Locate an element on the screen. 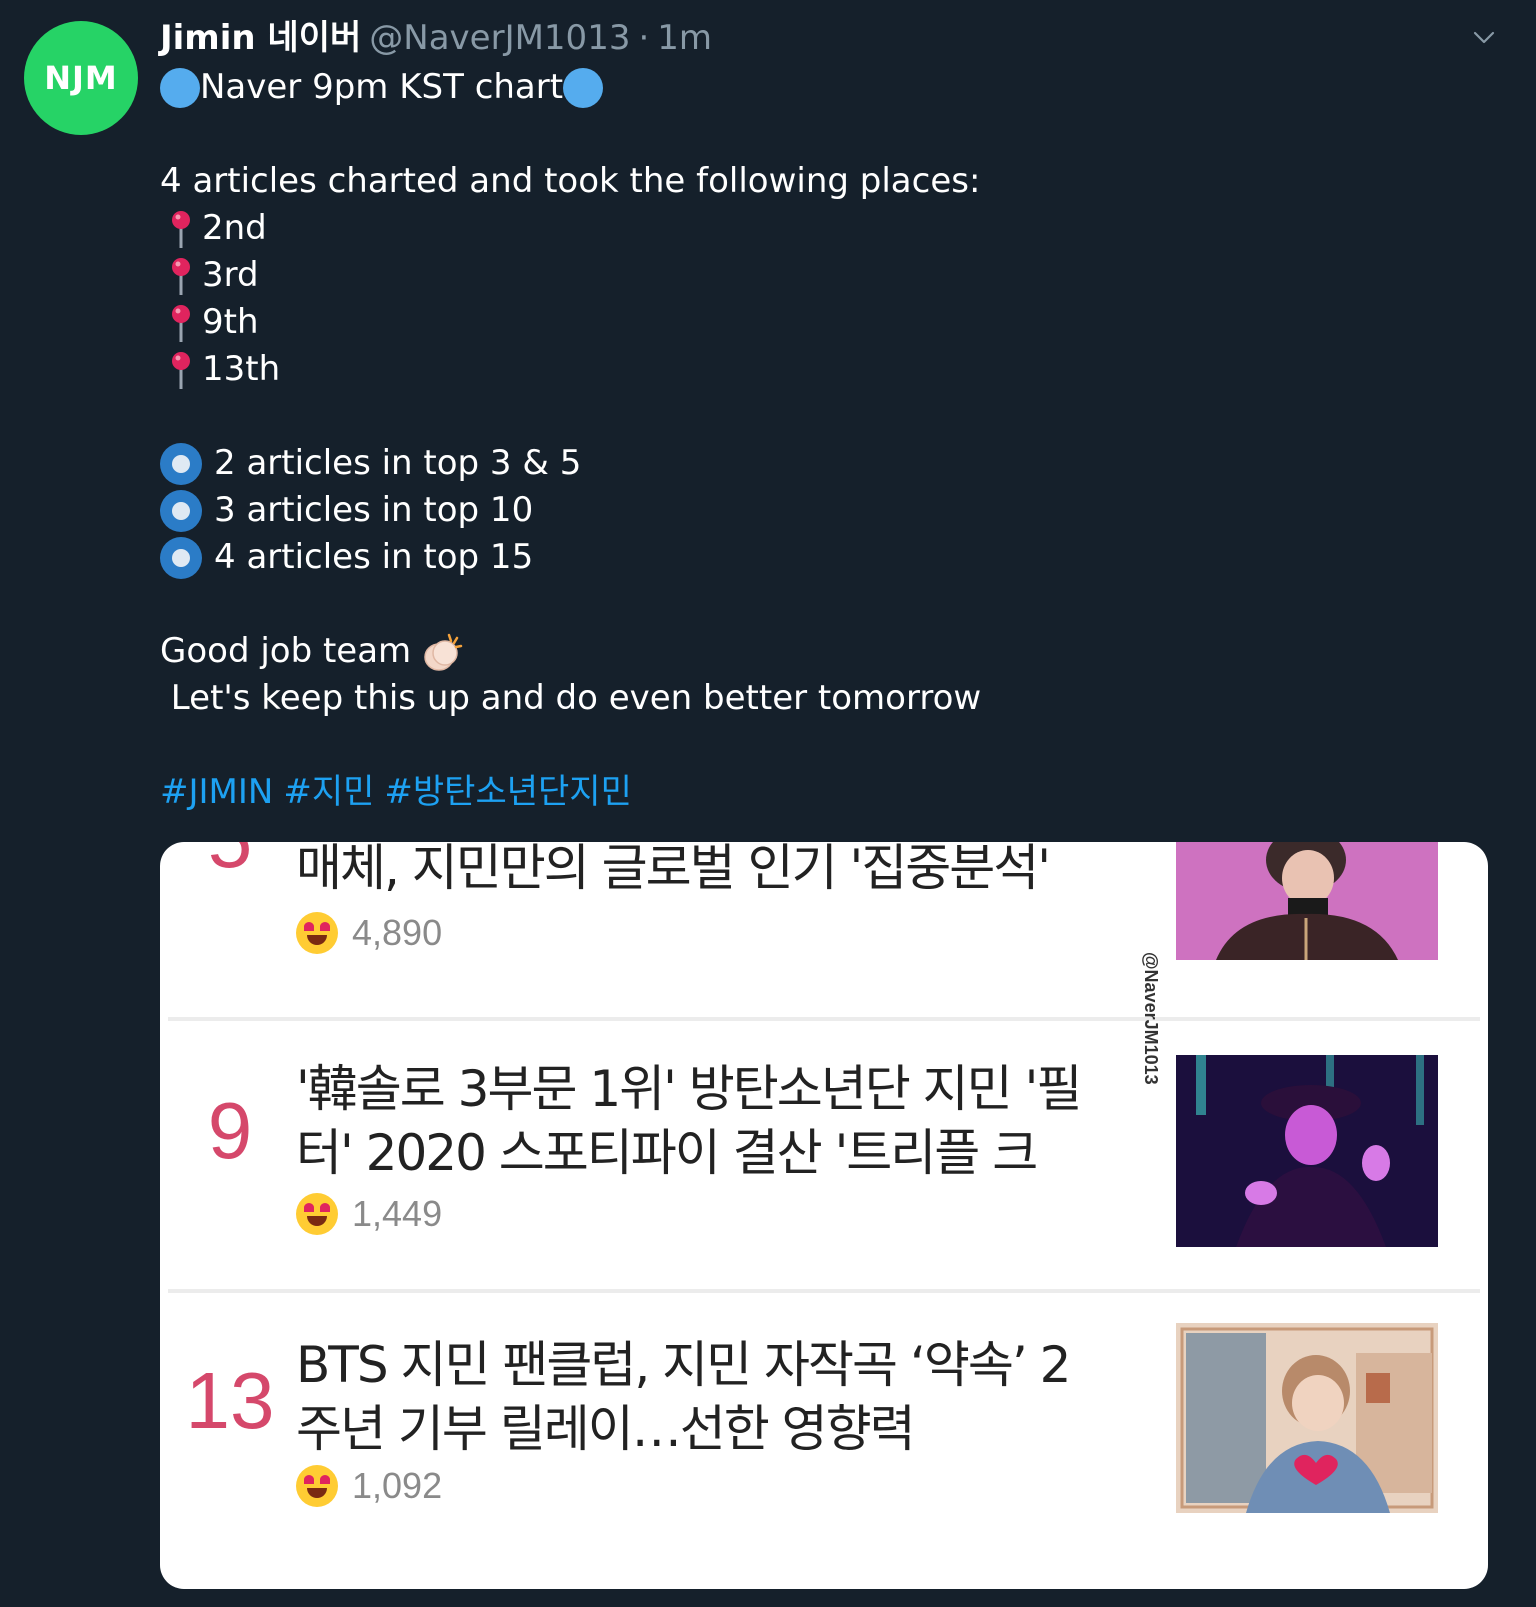 The image size is (1536, 1607). timestamp: 1m is located at coordinates (684, 38).